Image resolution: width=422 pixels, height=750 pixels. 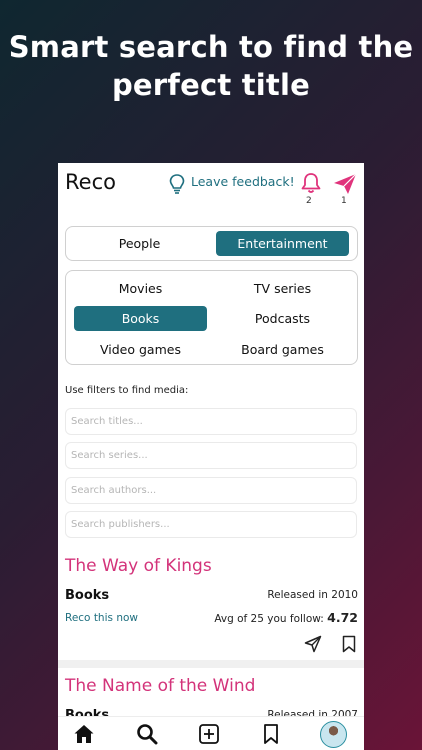 I want to click on media-podcasts: Podcasts, so click(x=282, y=318).